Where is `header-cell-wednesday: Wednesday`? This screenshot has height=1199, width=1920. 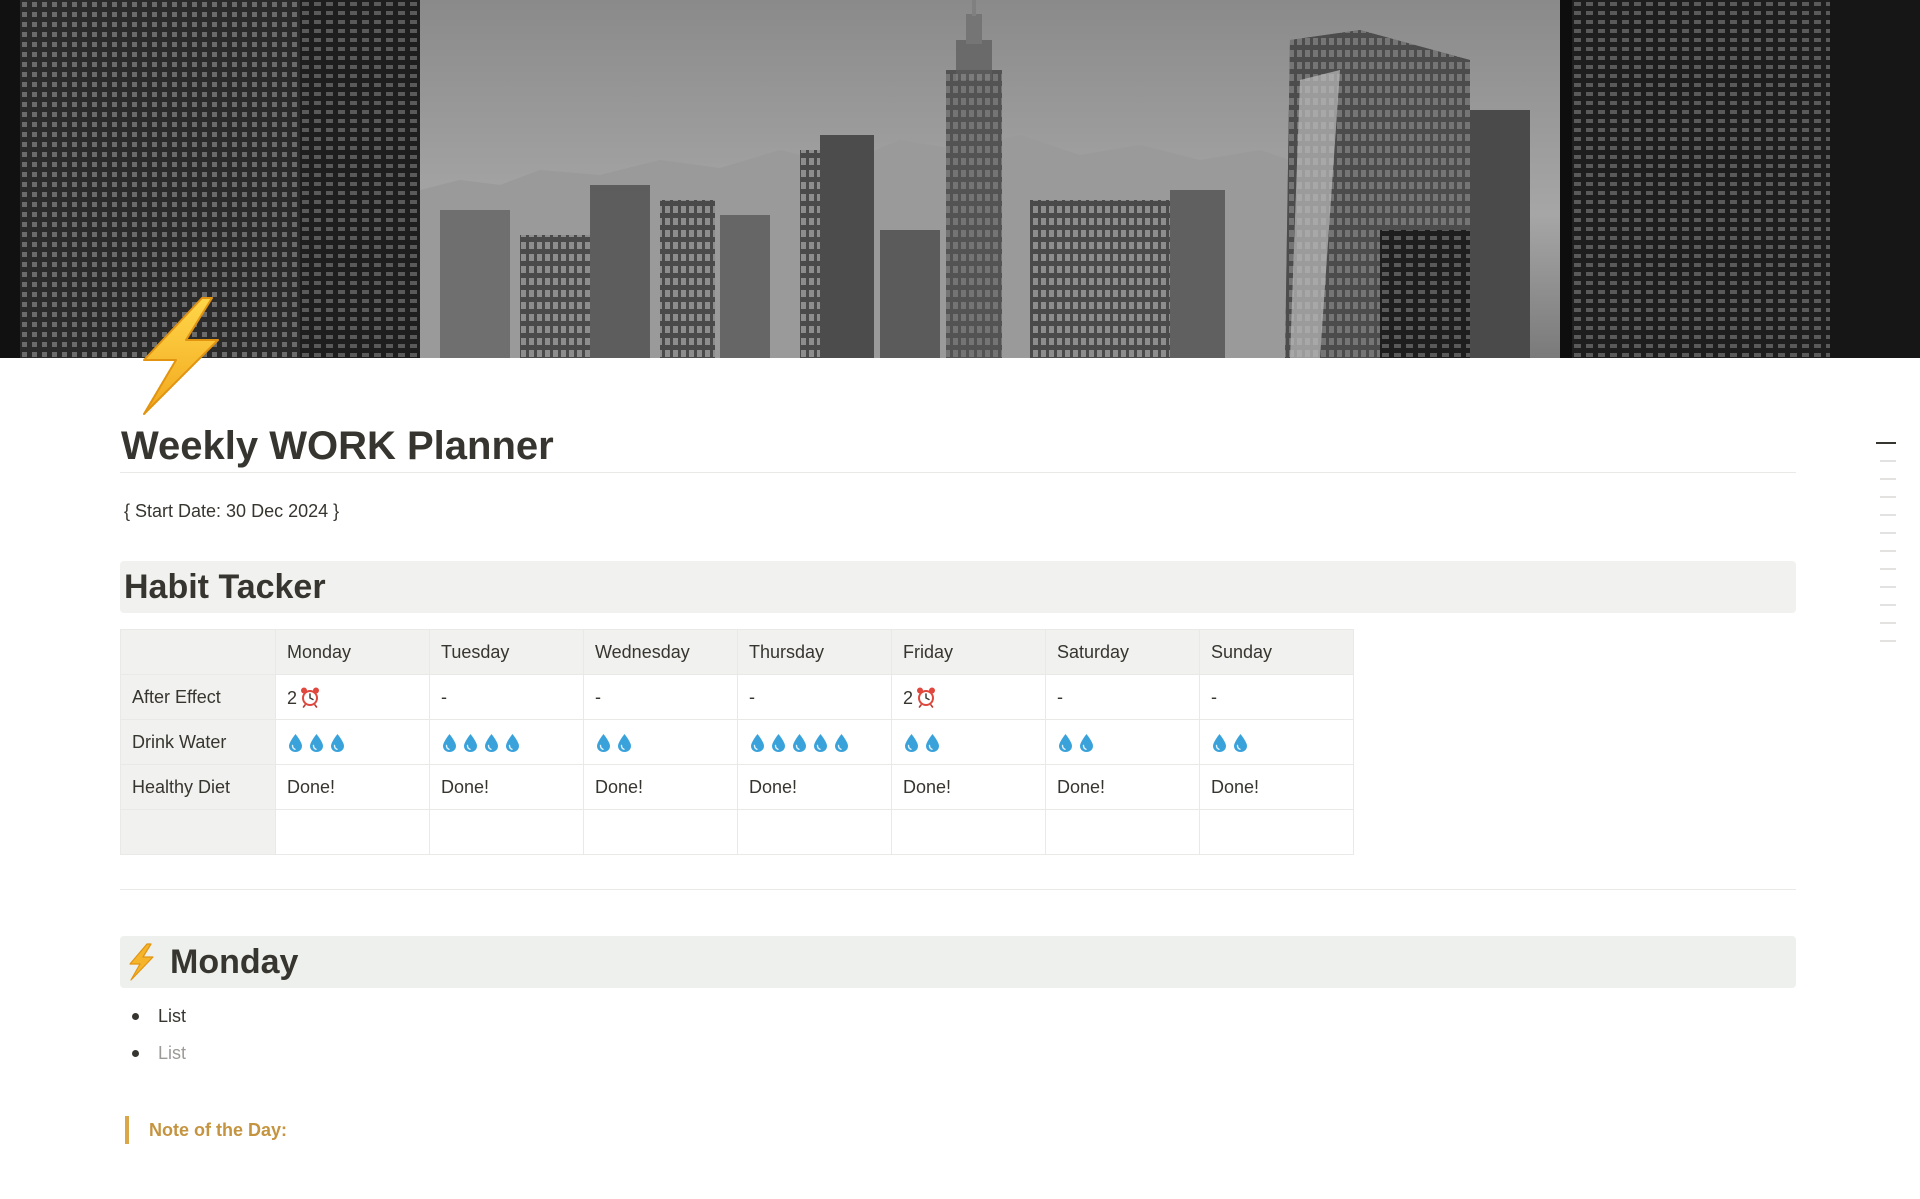 header-cell-wednesday: Wednesday is located at coordinates (660, 652).